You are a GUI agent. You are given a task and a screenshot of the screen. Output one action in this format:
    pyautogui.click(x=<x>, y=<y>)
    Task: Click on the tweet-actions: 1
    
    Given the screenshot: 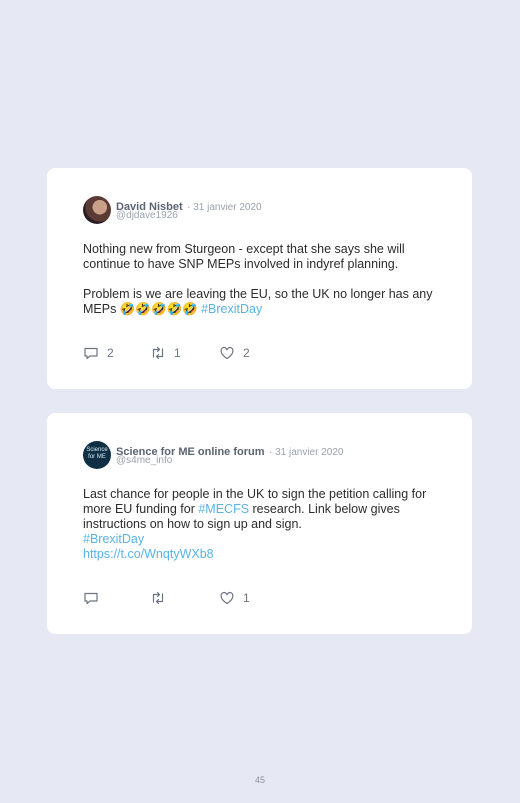 What is the action you would take?
    pyautogui.click(x=233, y=598)
    